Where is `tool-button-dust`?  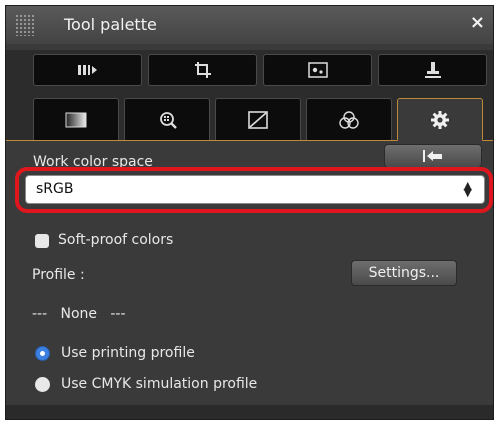
tool-button-dust is located at coordinates (317, 70).